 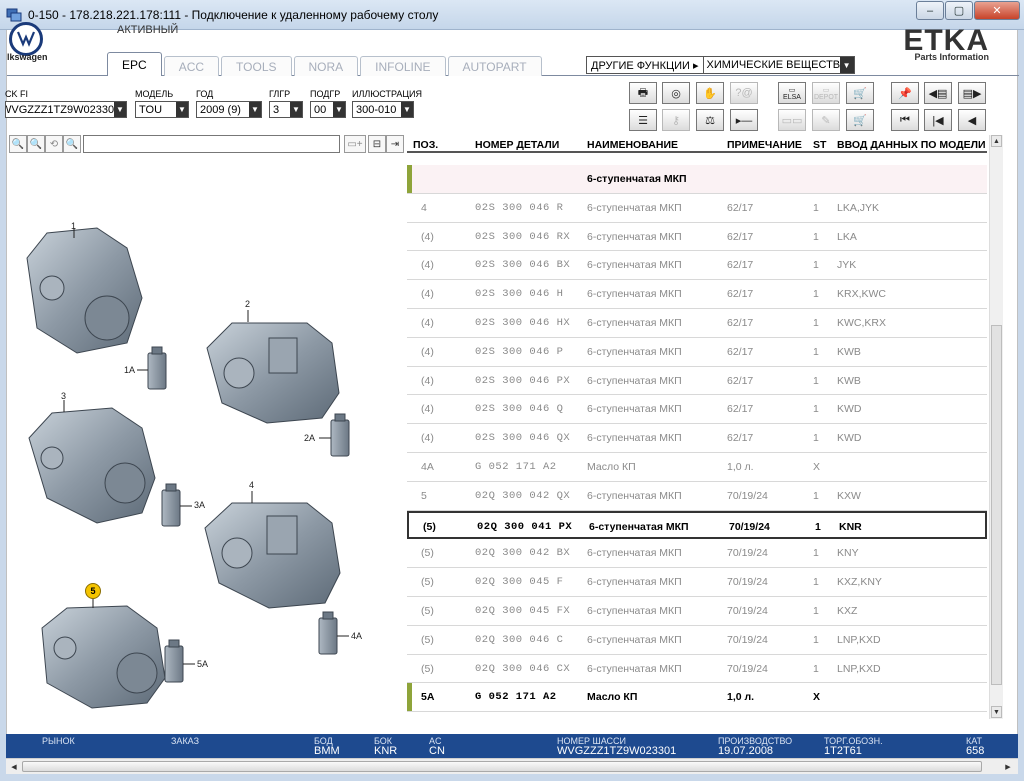 What do you see at coordinates (494, 66) in the screenshot?
I see `tab-autopart: AUTOPART` at bounding box center [494, 66].